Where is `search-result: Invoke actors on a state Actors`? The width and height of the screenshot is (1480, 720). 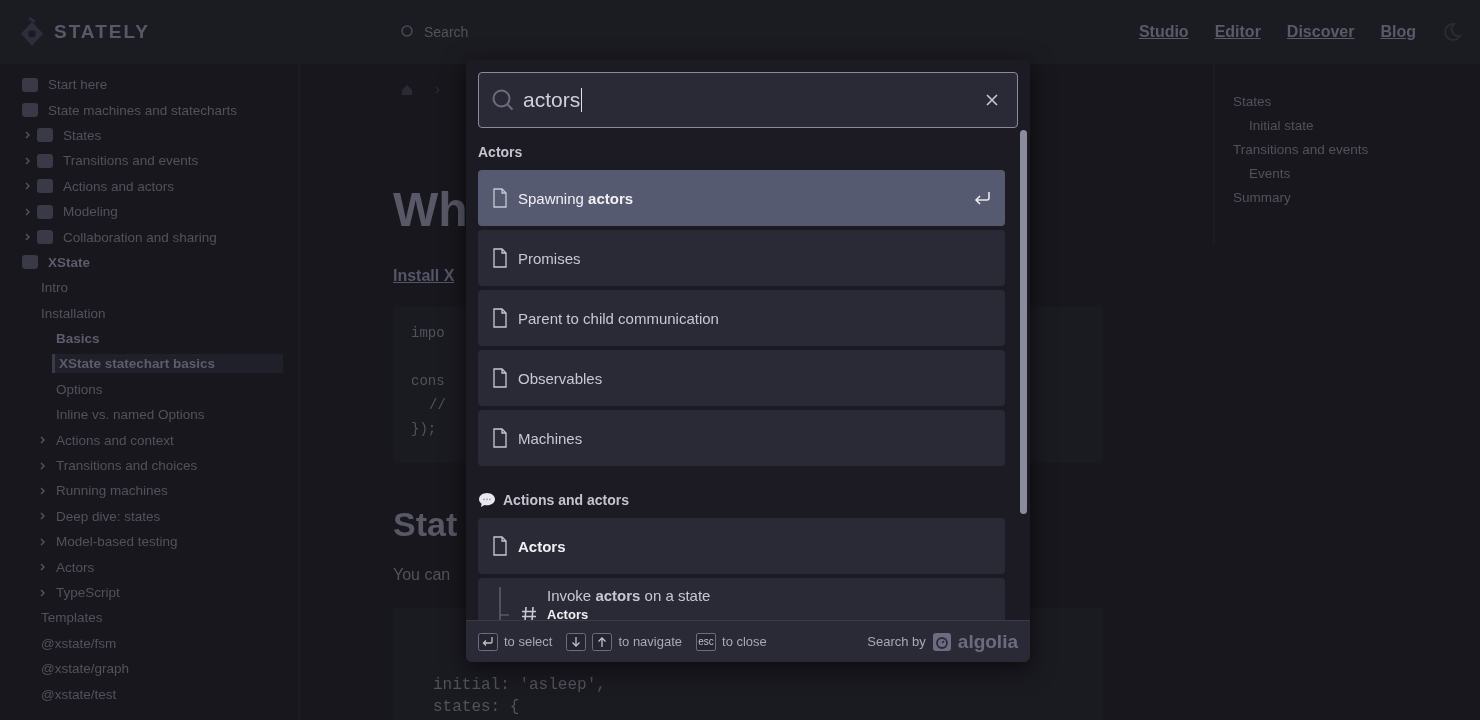
search-result: Invoke actors on a state Actors is located at coordinates (741, 599).